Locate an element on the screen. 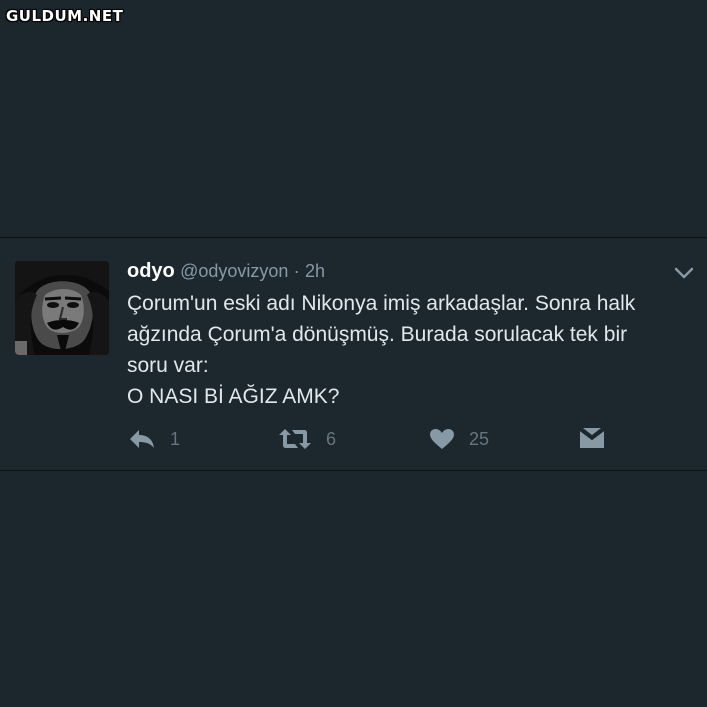 The height and width of the screenshot is (707, 707). direct-message-icon is located at coordinates (592, 438).